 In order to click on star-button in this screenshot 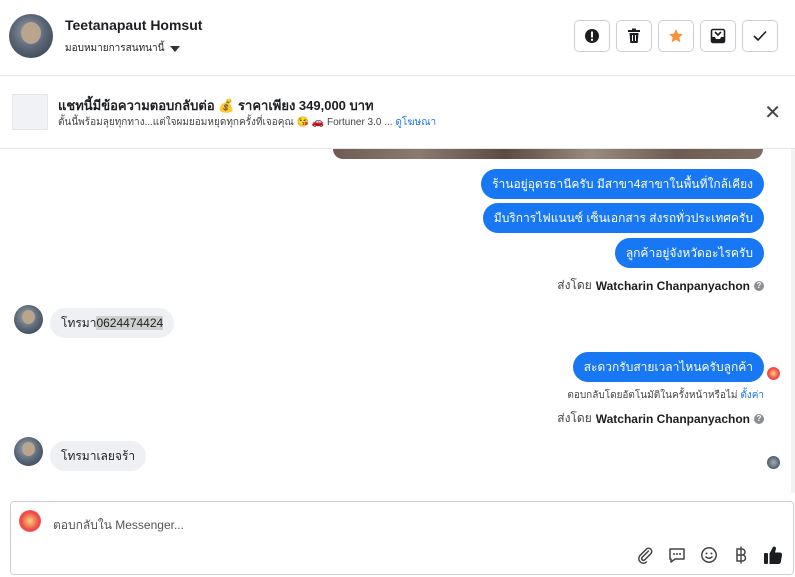, I will do `click(676, 36)`.